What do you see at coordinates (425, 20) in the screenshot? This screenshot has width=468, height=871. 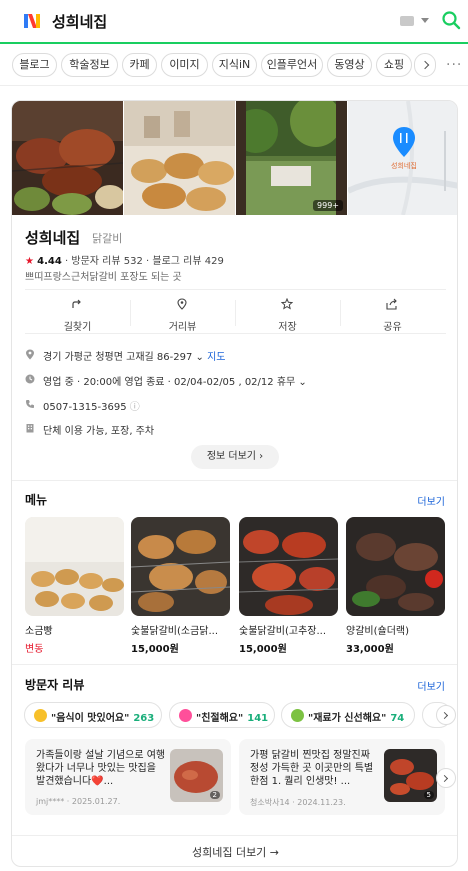 I see `chevron-down-icon` at bounding box center [425, 20].